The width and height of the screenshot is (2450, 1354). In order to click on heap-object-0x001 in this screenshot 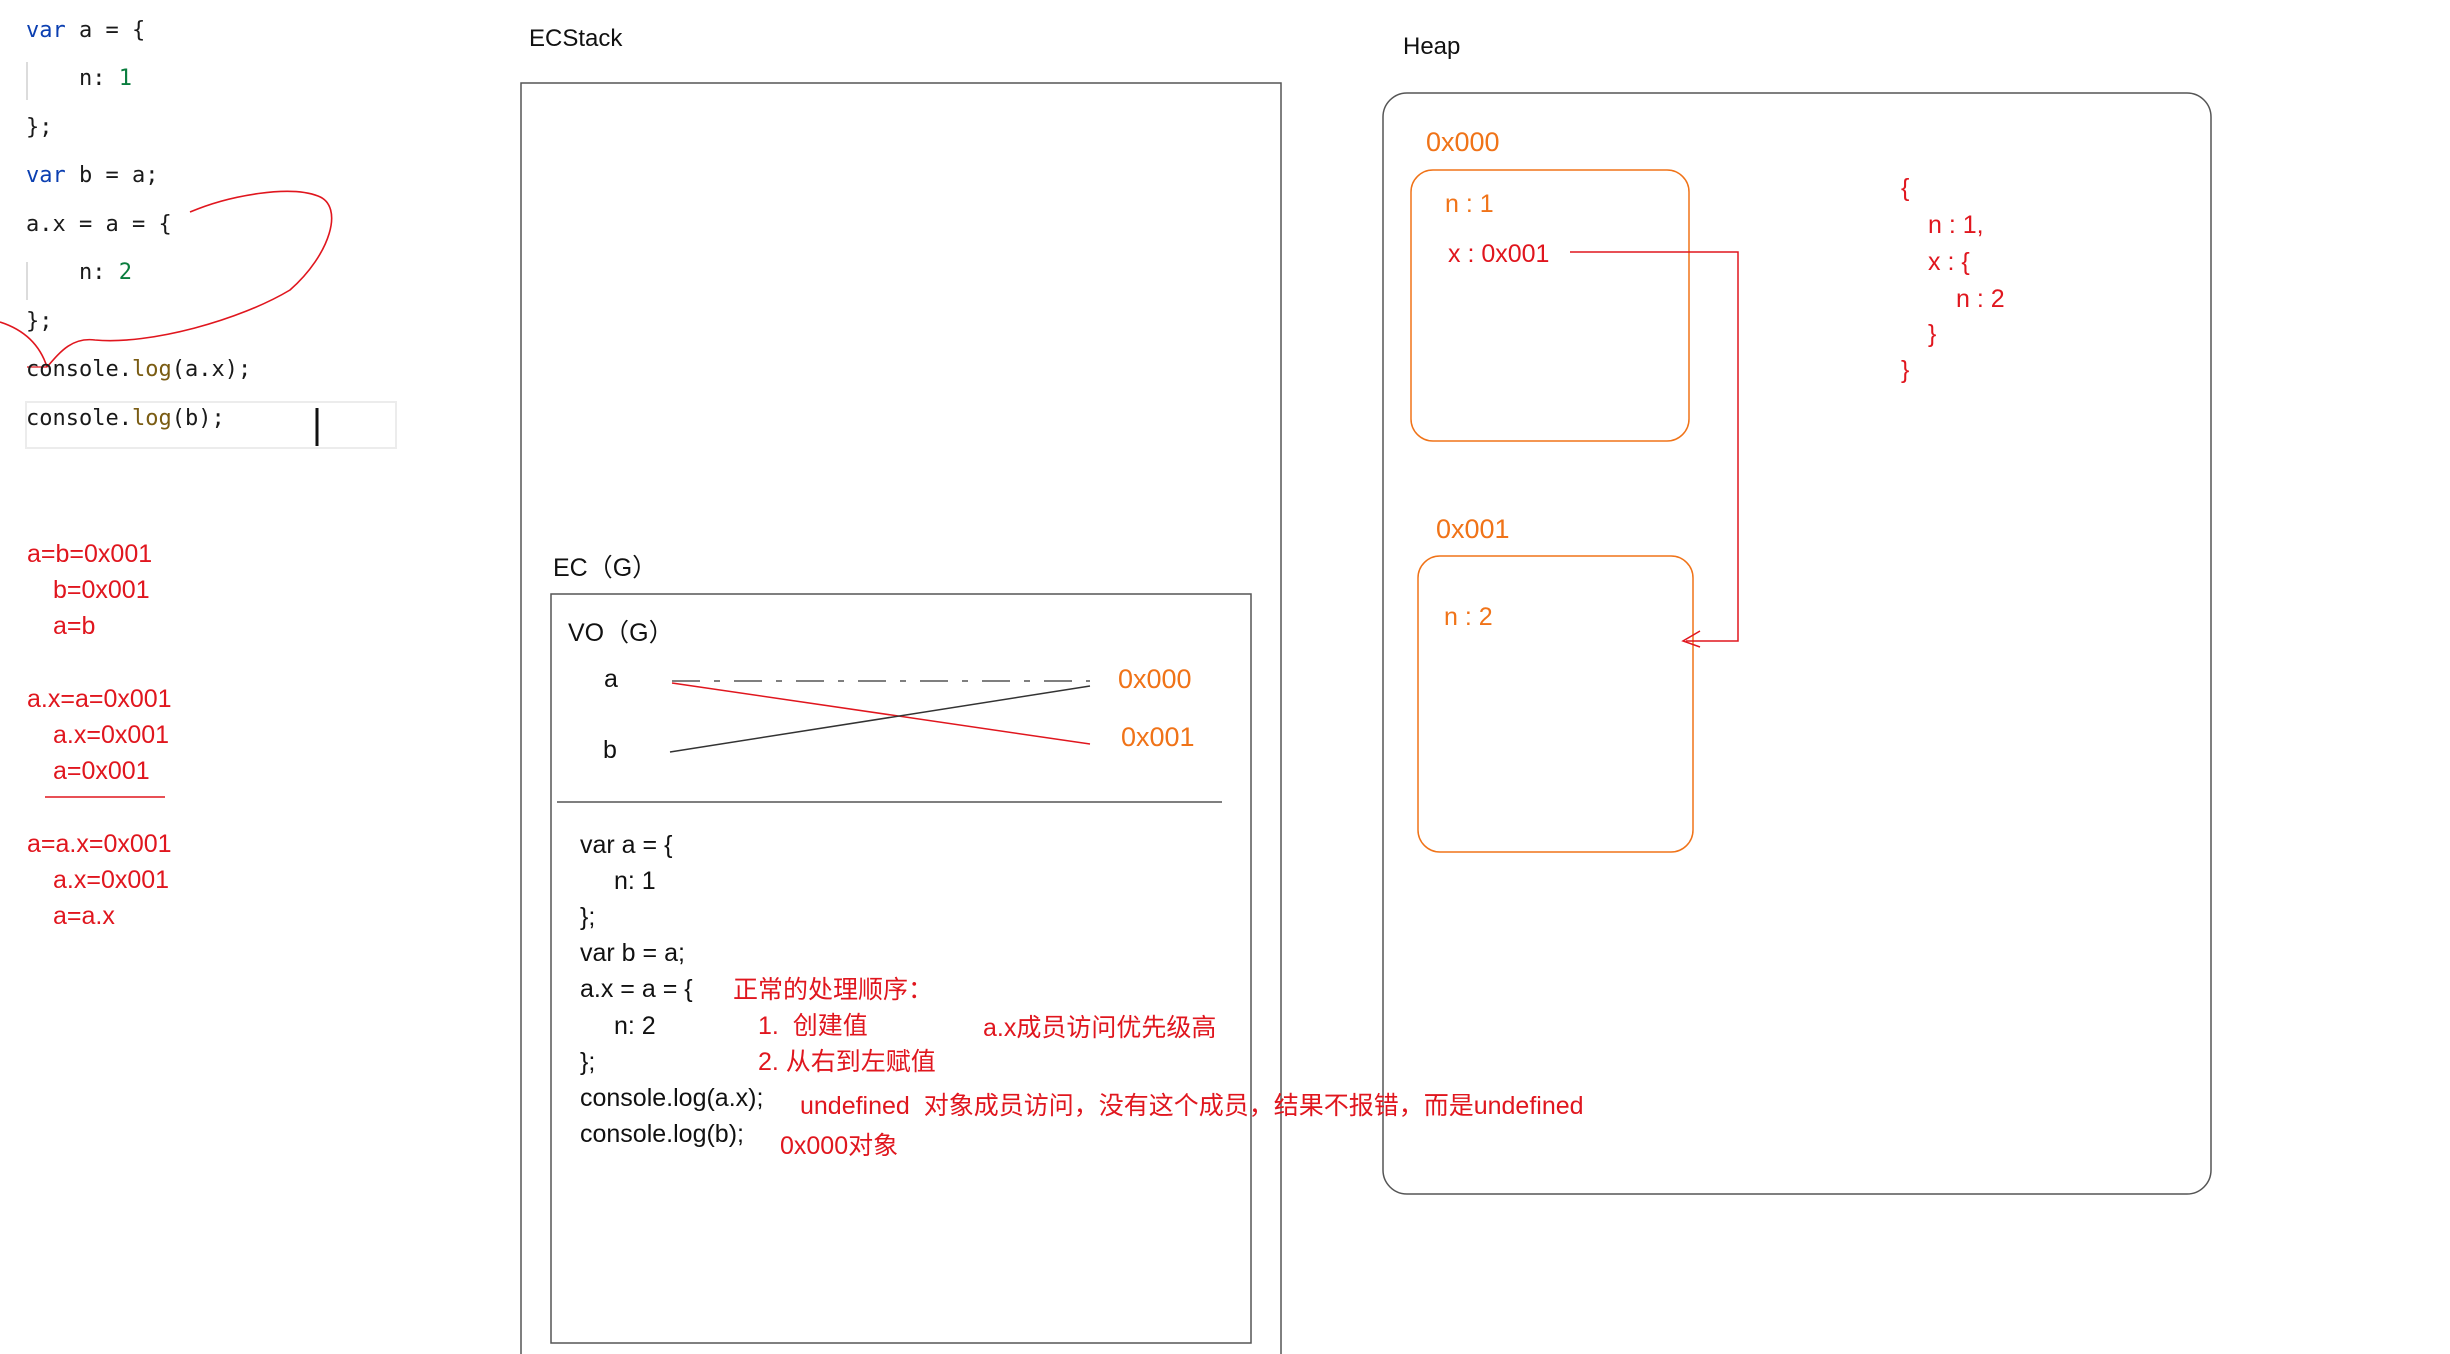, I will do `click(1555, 704)`.